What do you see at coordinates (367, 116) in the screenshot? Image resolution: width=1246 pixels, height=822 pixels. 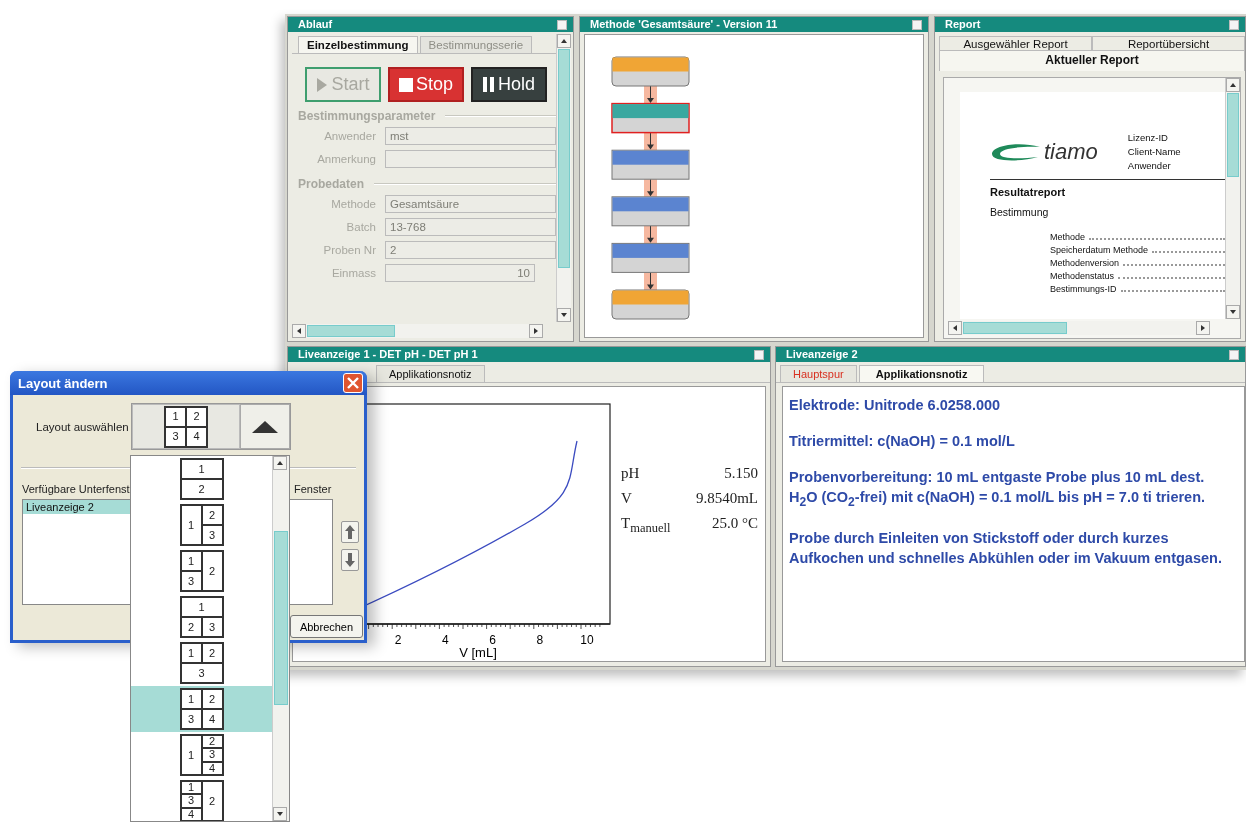 I see `section-heading: Bestimmungsparameter` at bounding box center [367, 116].